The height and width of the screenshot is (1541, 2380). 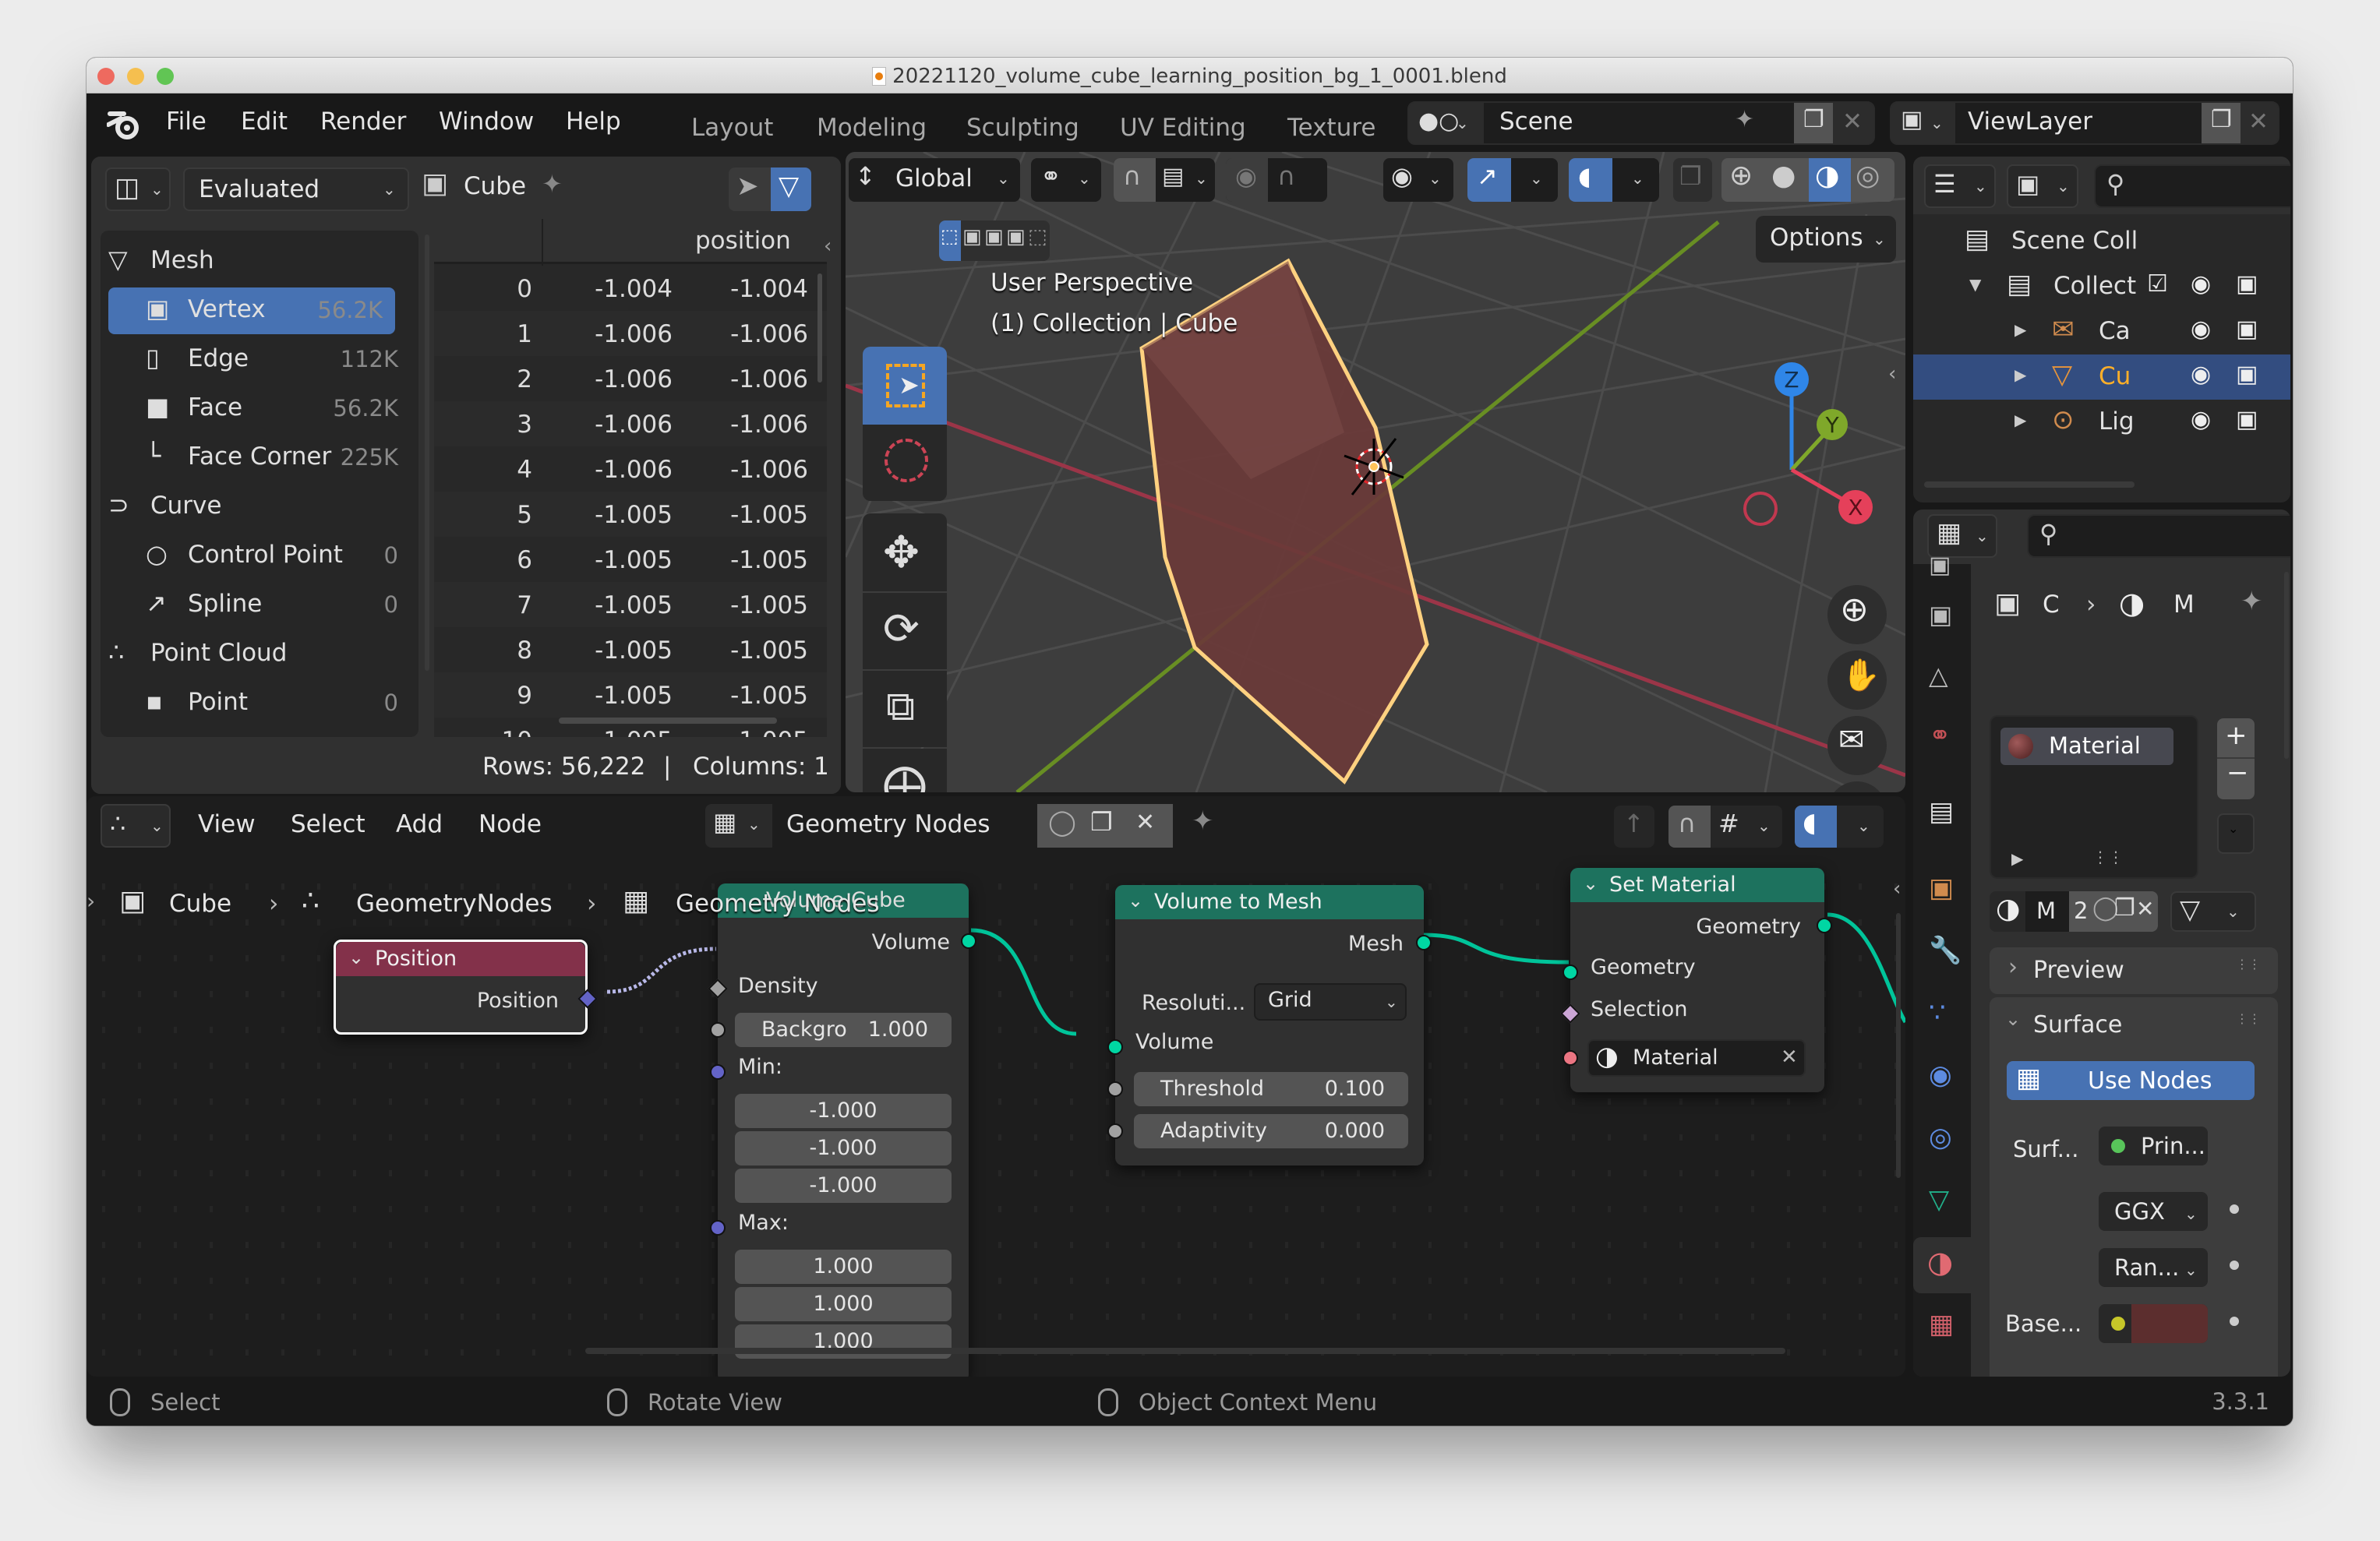 I want to click on evaluation-mode-dropdown: Evaluated ⌄, so click(x=296, y=189).